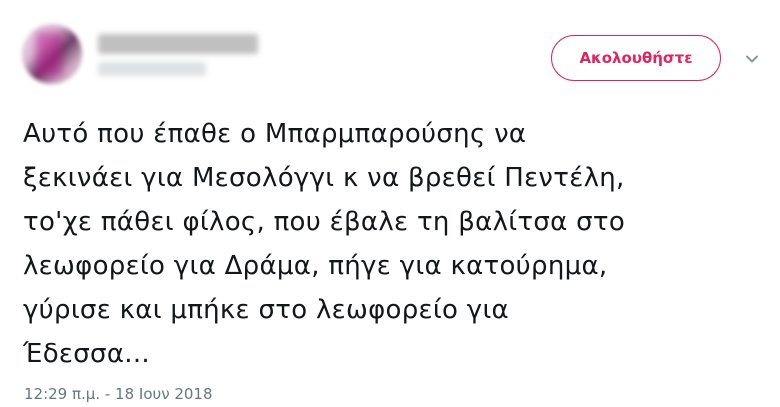  I want to click on tweet-text-line: γύρισε και μπήκε στο λεωφορείο για, so click(266, 310).